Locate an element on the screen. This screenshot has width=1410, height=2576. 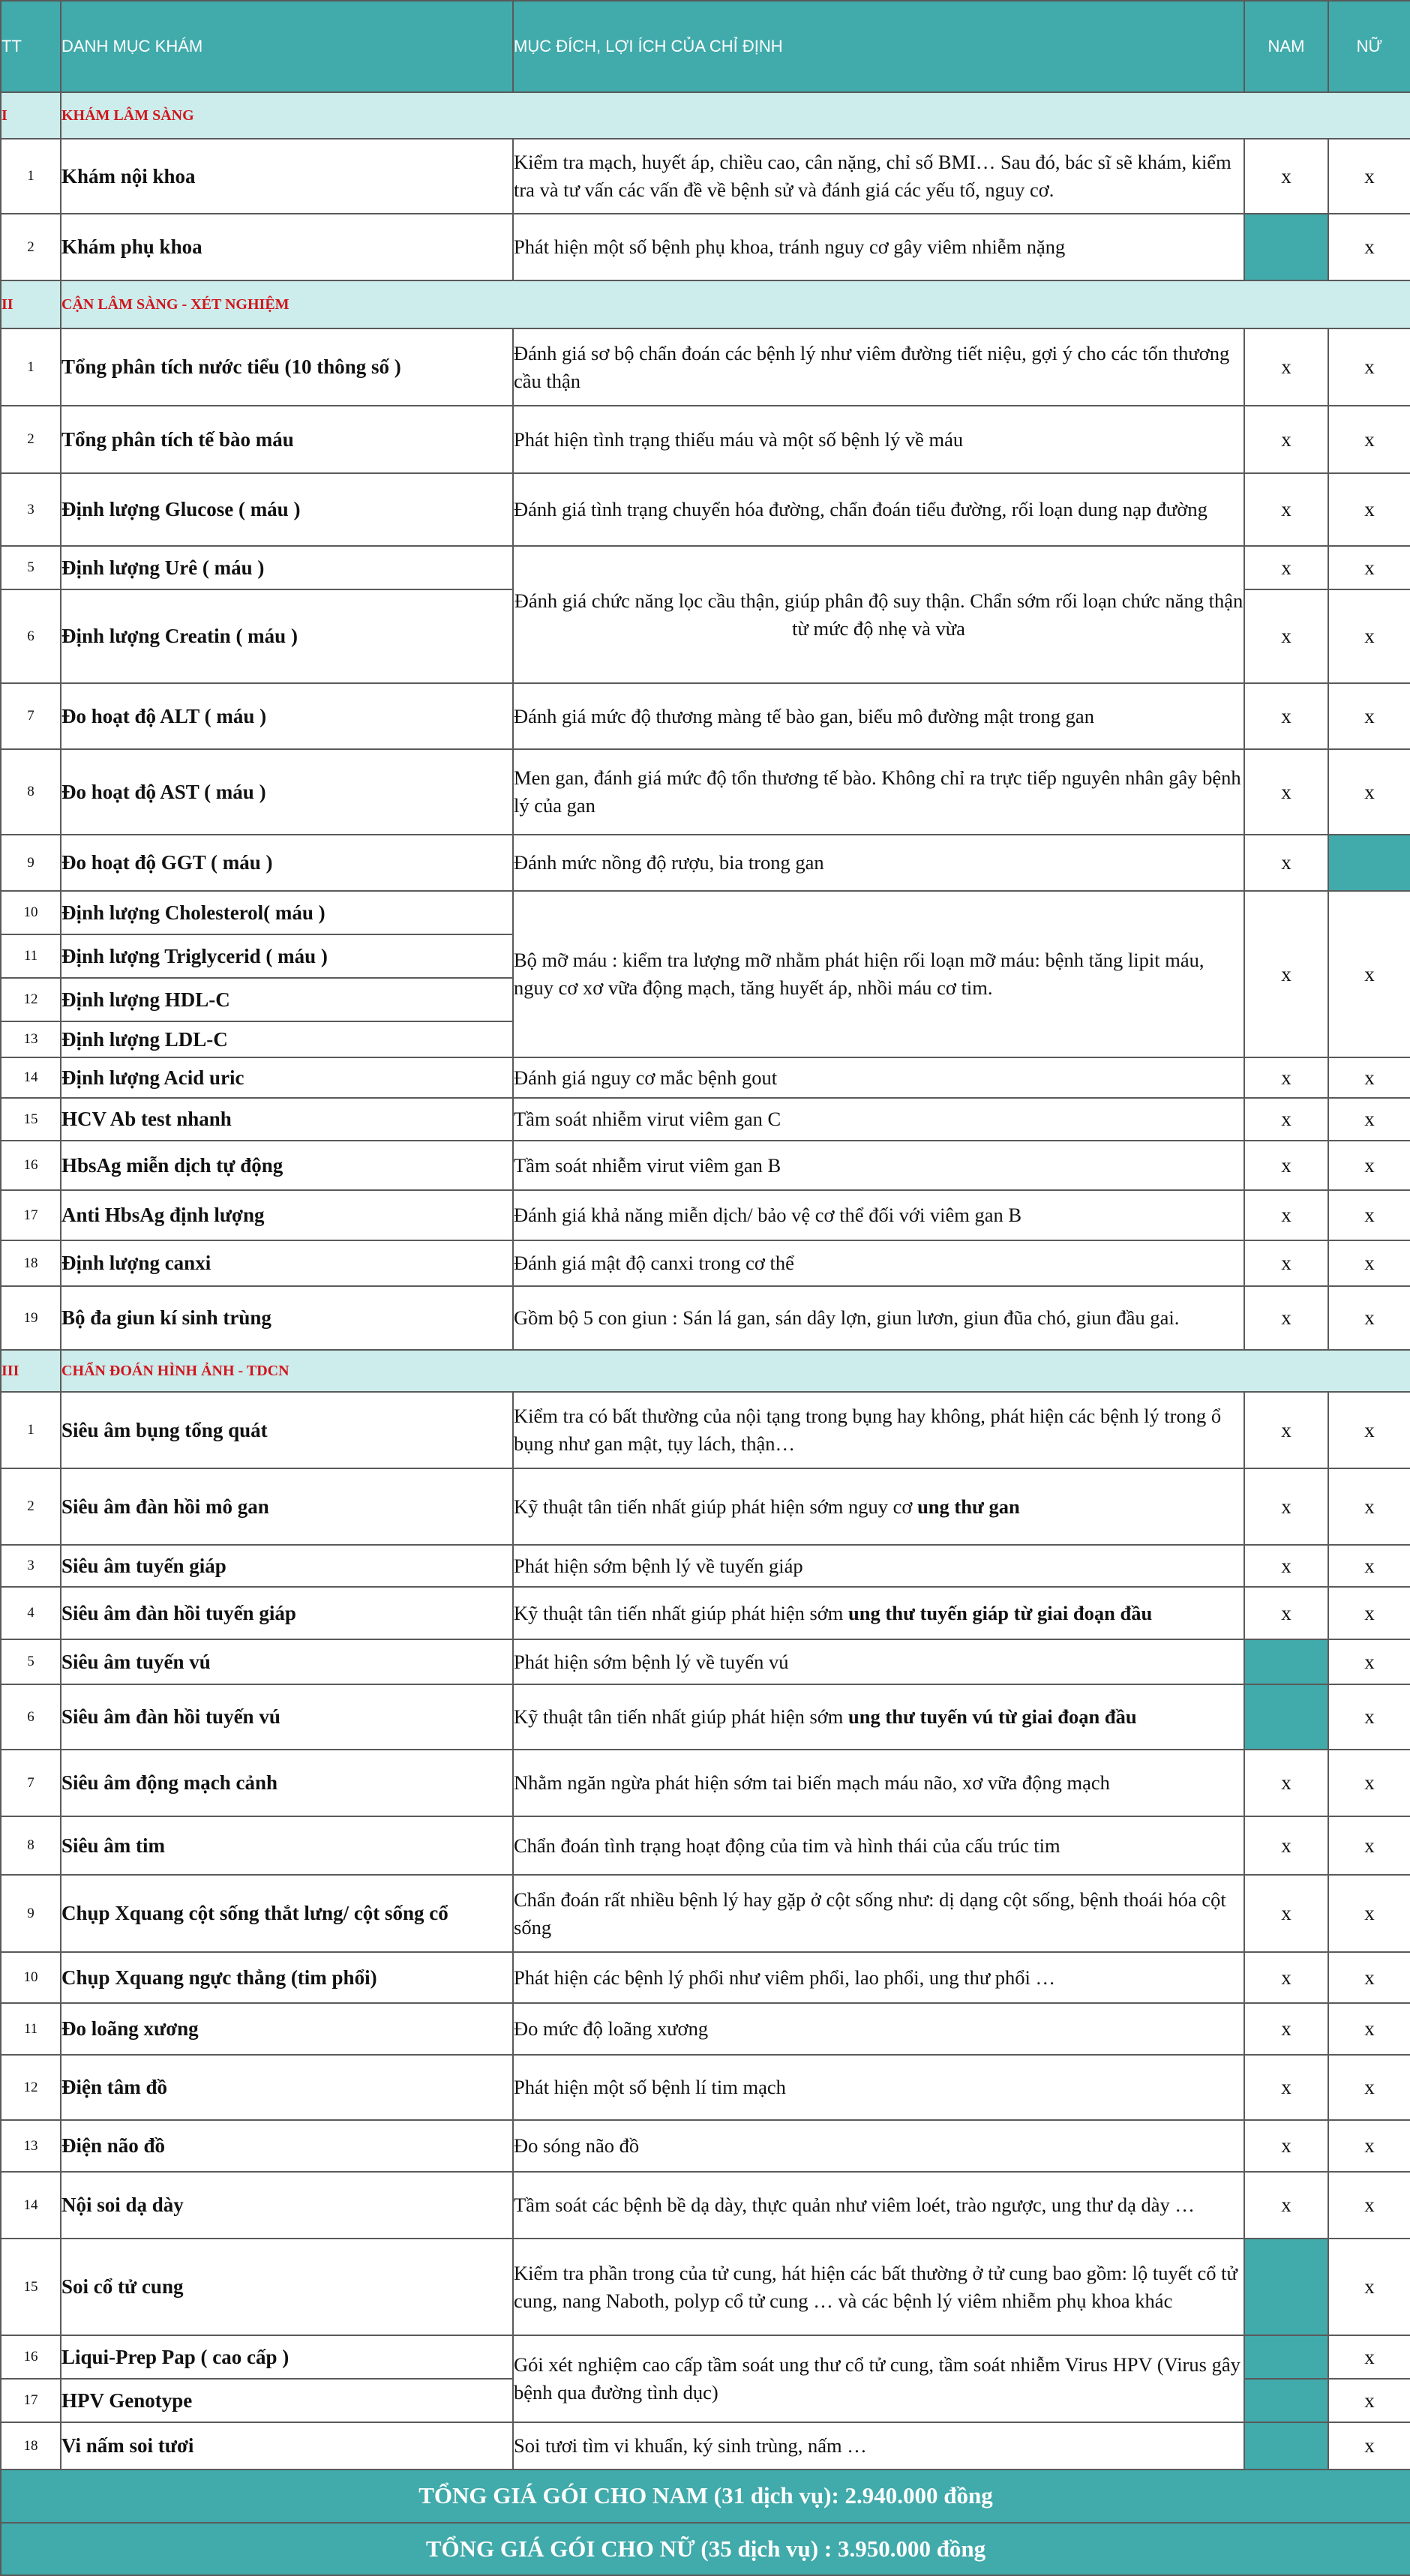
exam-name: Định lượng Creatin ( máu ) is located at coordinates (287, 637).